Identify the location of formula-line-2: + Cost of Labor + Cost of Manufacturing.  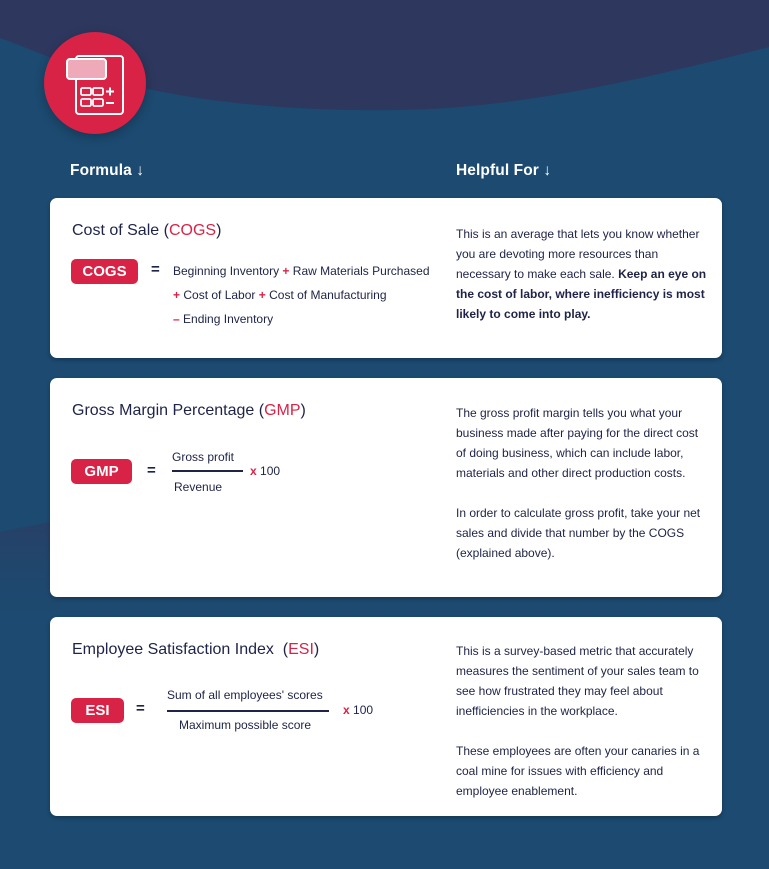
(280, 295).